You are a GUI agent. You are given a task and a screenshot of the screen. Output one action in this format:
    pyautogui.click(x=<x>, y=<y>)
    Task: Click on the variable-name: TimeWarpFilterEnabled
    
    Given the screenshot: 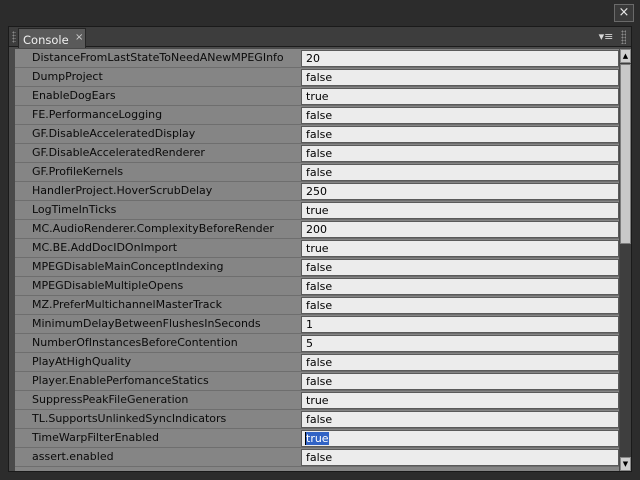 What is the action you would take?
    pyautogui.click(x=96, y=437)
    